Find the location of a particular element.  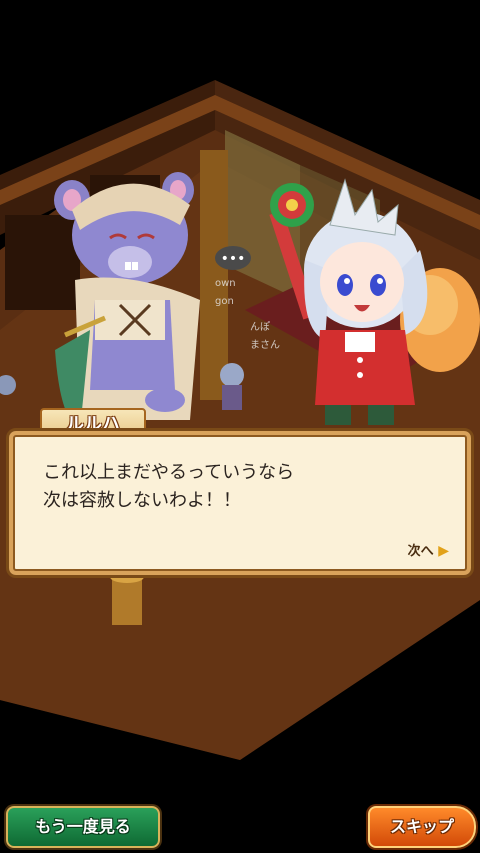

skip-button: スキップ is located at coordinates (422, 827).